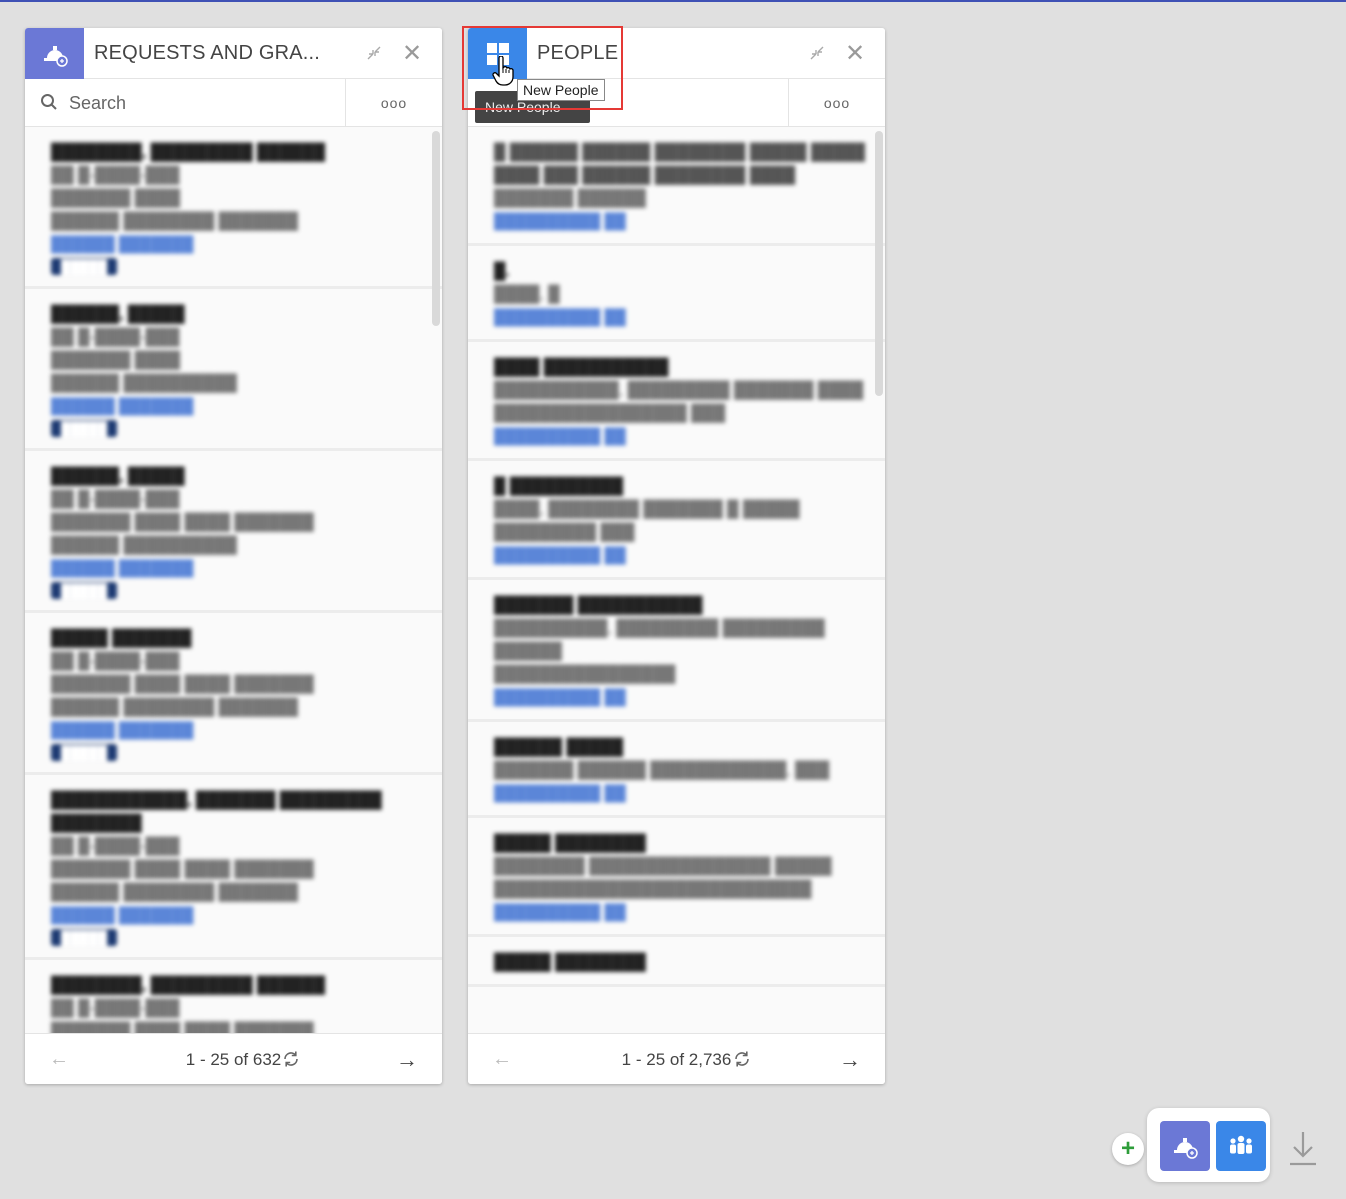 This screenshot has width=1346, height=1199. What do you see at coordinates (199, 103) in the screenshot?
I see `search-input` at bounding box center [199, 103].